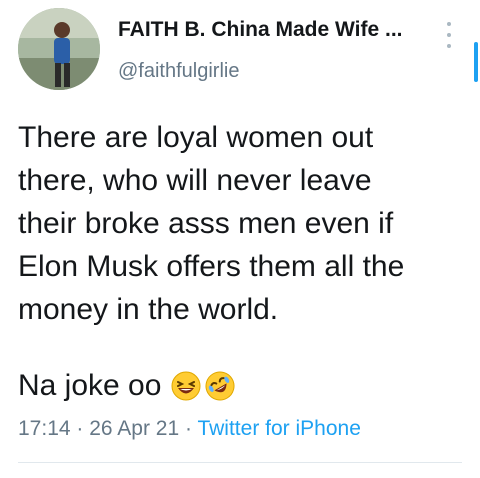 The image size is (480, 478). Describe the element at coordinates (186, 386) in the screenshot. I see `laughing-face-emoji` at that location.